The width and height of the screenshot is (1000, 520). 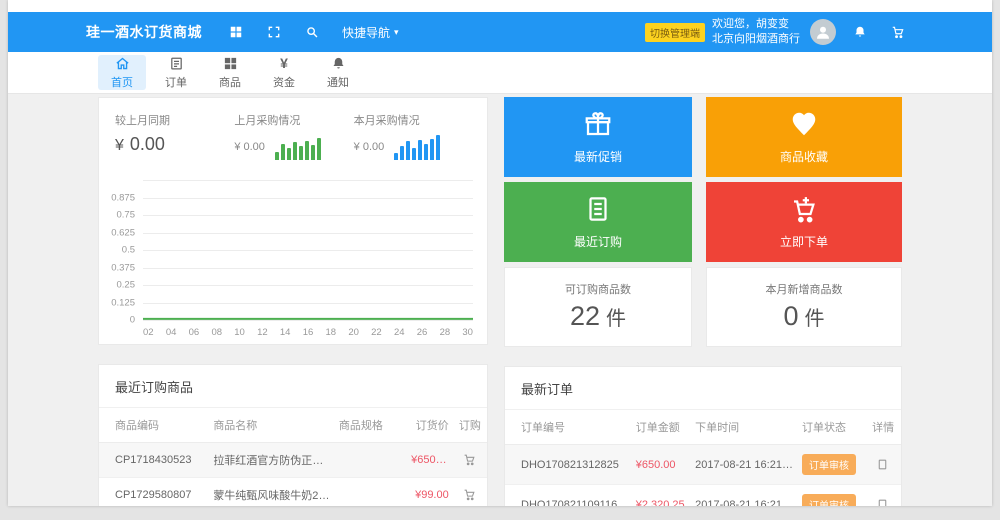 I want to click on column-header: 订单编号, so click(x=568, y=427).